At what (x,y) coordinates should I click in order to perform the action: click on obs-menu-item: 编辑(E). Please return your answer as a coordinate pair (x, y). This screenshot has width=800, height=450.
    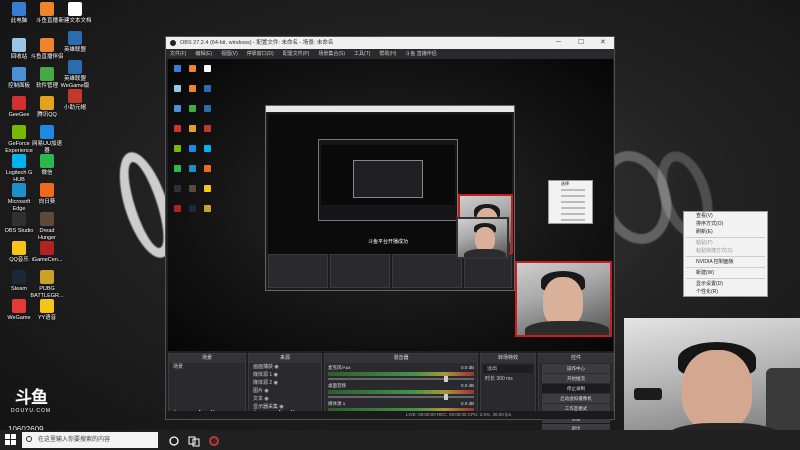
    Looking at the image, I should click on (203, 54).